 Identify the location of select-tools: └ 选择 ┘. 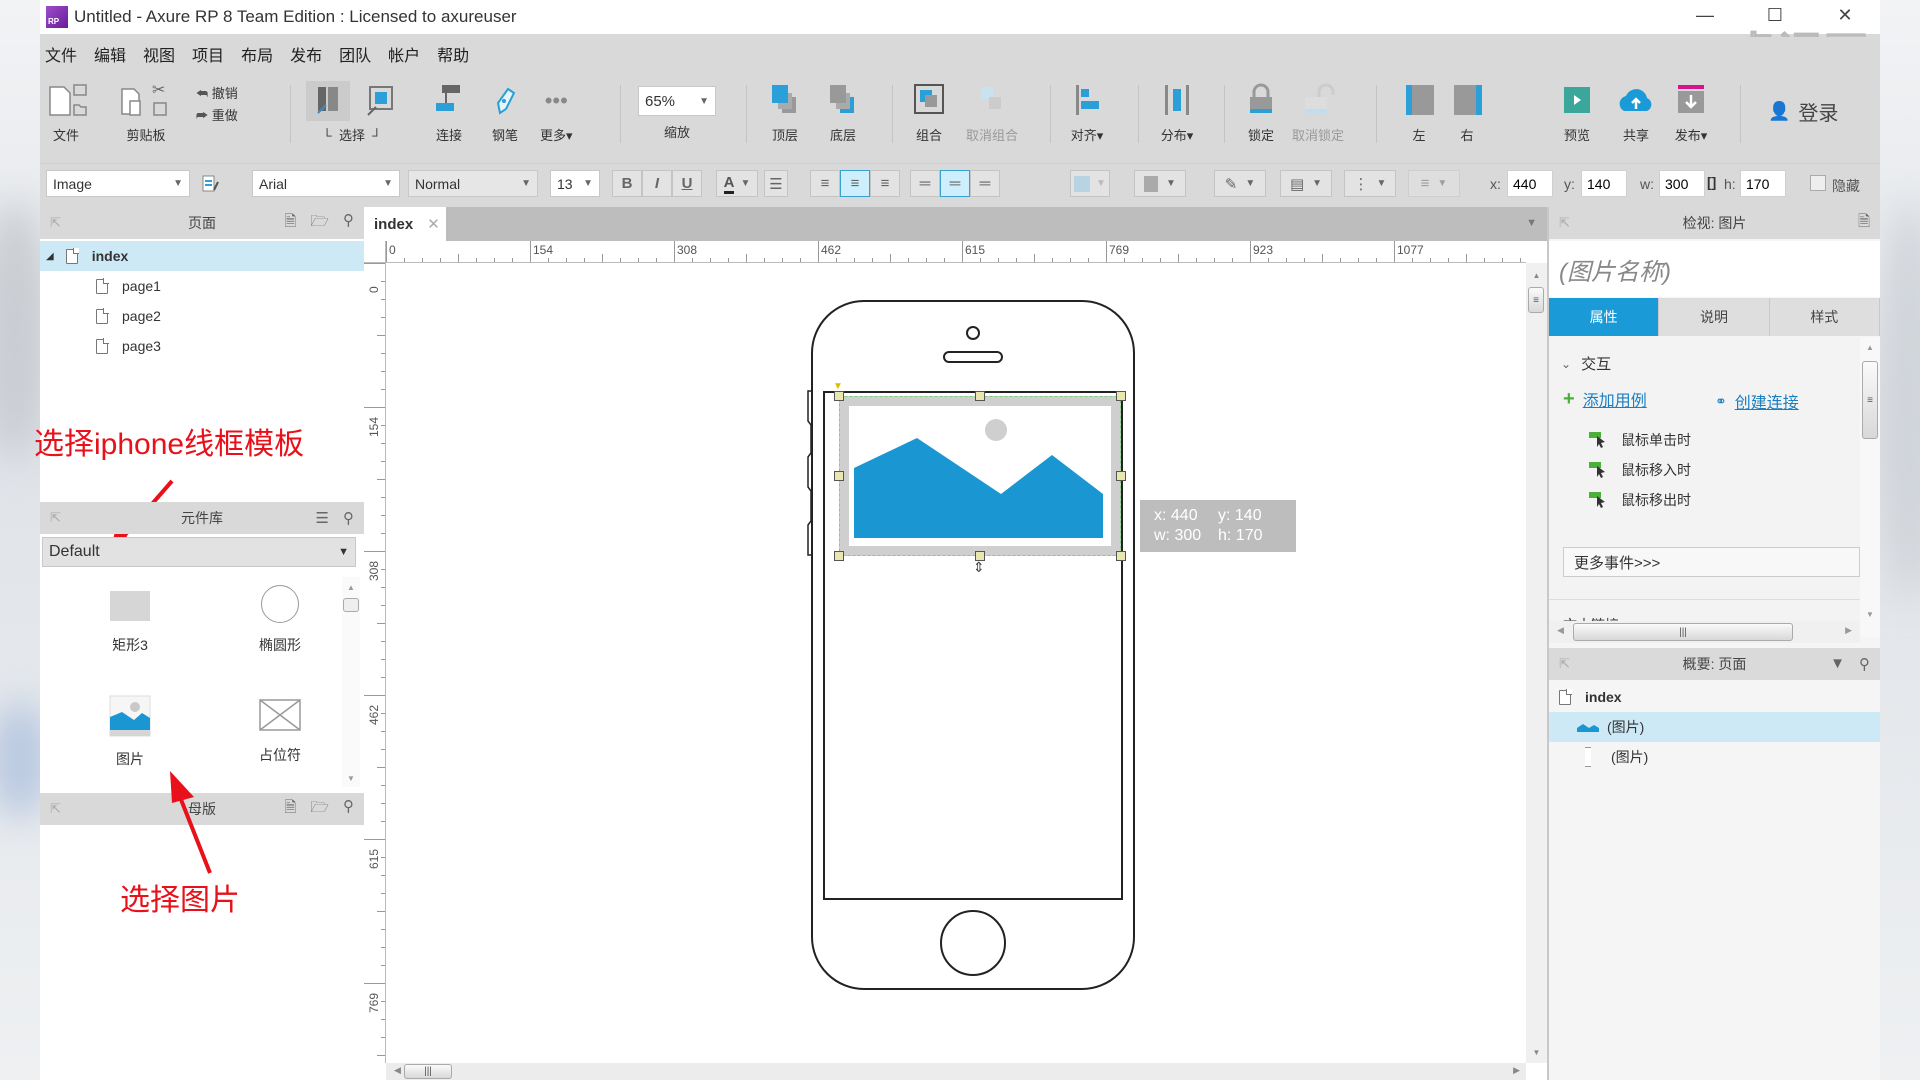
(352, 111).